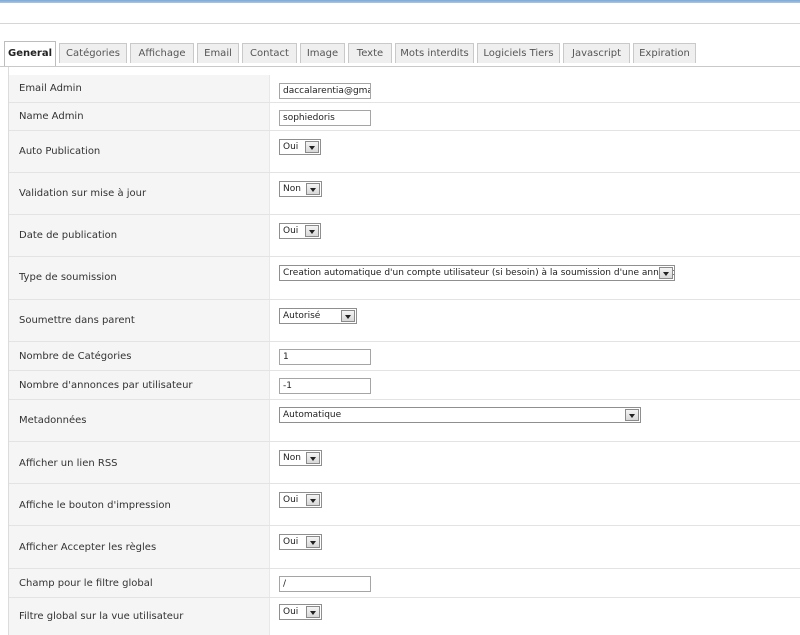 Image resolution: width=800 pixels, height=635 pixels. What do you see at coordinates (101, 616) in the screenshot?
I see `filtre-global-vue-label: Filtre global sur la vue utilisateur` at bounding box center [101, 616].